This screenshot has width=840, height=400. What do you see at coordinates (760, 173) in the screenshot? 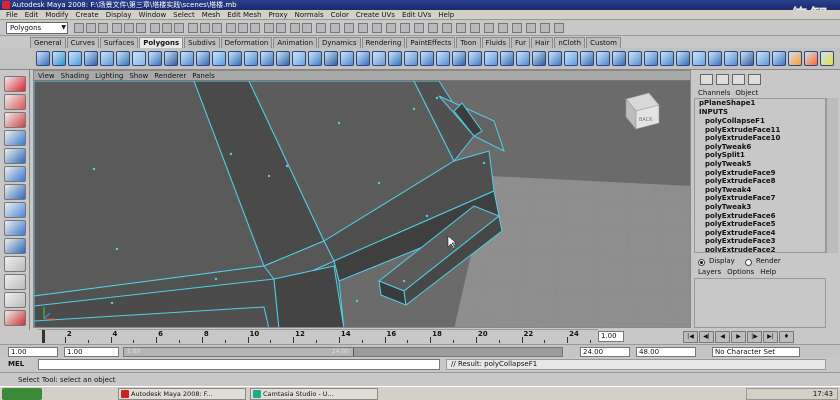
I see `history-node: polyExtrudeFace9` at bounding box center [760, 173].